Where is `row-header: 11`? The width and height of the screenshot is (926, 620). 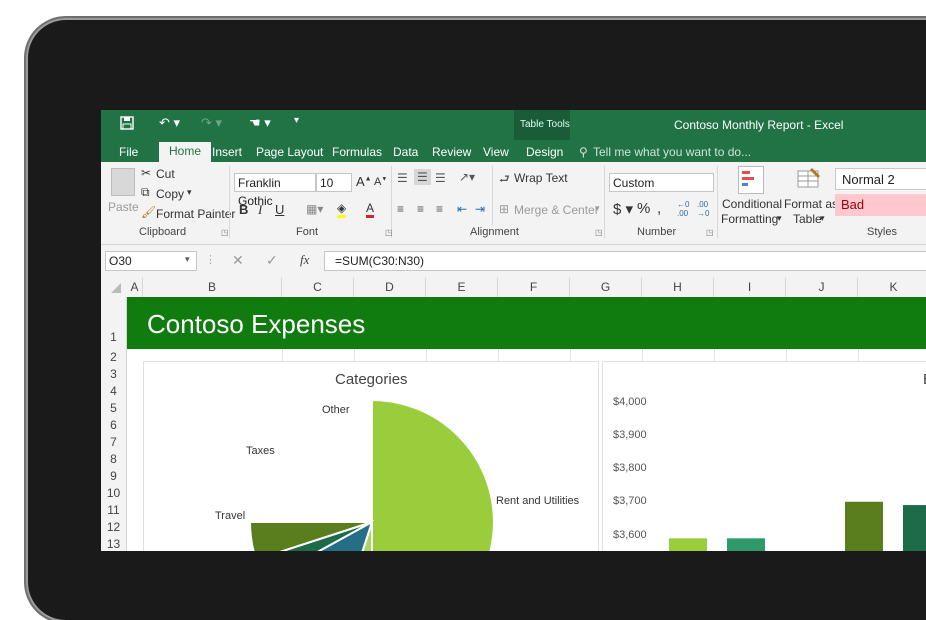 row-header: 11 is located at coordinates (114, 510).